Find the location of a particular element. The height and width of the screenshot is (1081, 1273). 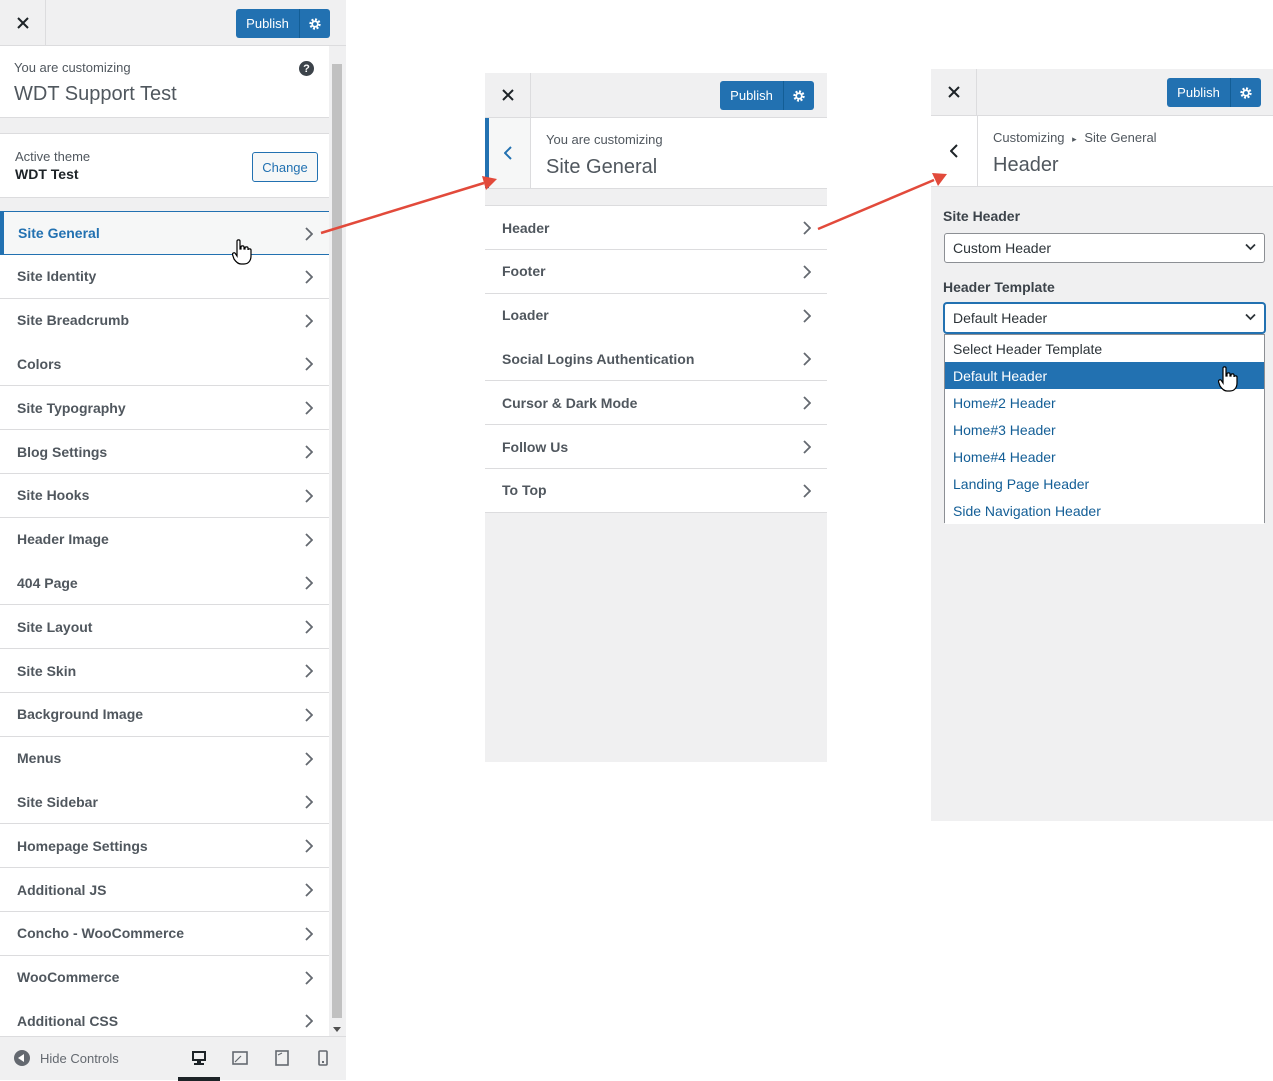

sidebar-item-label: Site Hooks is located at coordinates (53, 495).